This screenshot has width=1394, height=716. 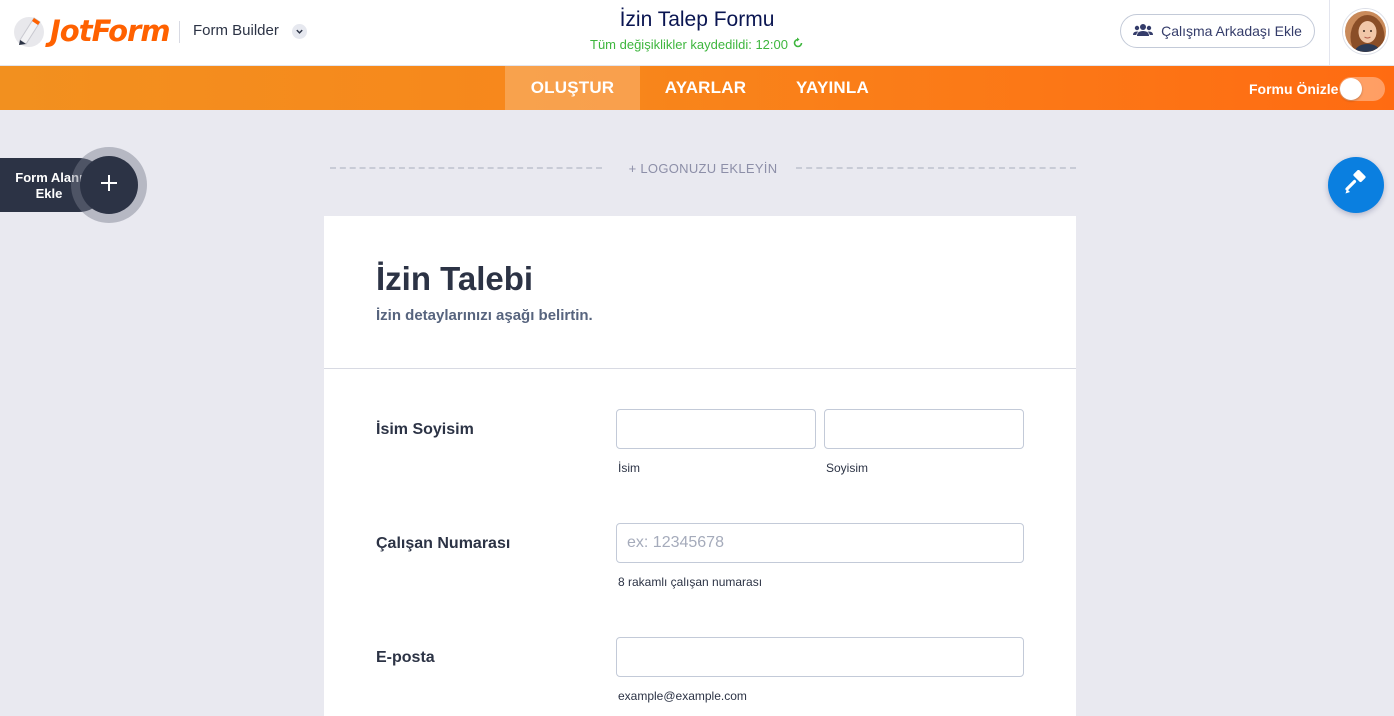 What do you see at coordinates (405, 658) in the screenshot?
I see `email-label: E-posta` at bounding box center [405, 658].